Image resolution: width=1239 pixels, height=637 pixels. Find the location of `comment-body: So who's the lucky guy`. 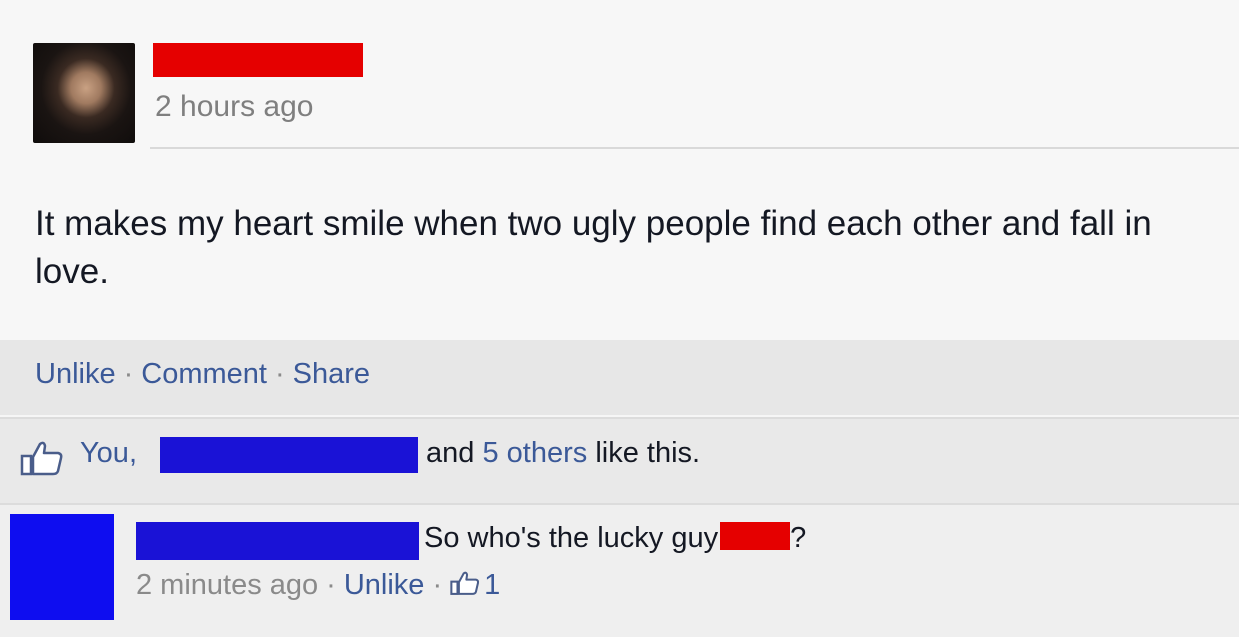

comment-body: So who's the lucky guy is located at coordinates (571, 538).